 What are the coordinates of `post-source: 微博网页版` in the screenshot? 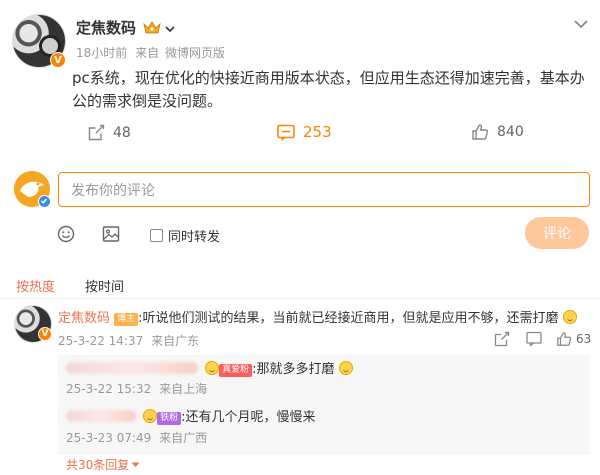 It's located at (195, 53).